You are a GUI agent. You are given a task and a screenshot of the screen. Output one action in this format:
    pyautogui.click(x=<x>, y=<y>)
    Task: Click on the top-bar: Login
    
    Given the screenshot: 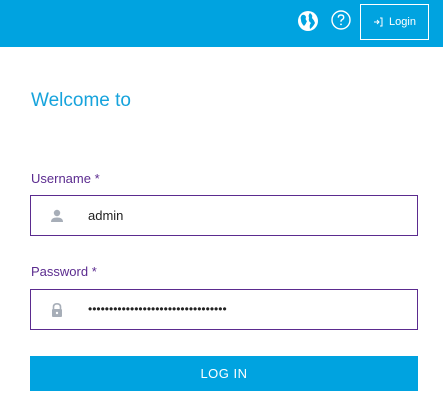 What is the action you would take?
    pyautogui.click(x=221, y=23)
    